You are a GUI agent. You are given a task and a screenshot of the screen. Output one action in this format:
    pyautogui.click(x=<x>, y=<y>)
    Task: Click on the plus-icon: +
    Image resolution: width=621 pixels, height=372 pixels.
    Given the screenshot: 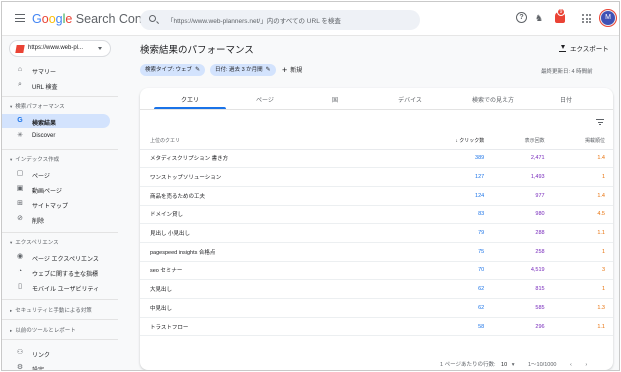 What is the action you would take?
    pyautogui.click(x=285, y=70)
    